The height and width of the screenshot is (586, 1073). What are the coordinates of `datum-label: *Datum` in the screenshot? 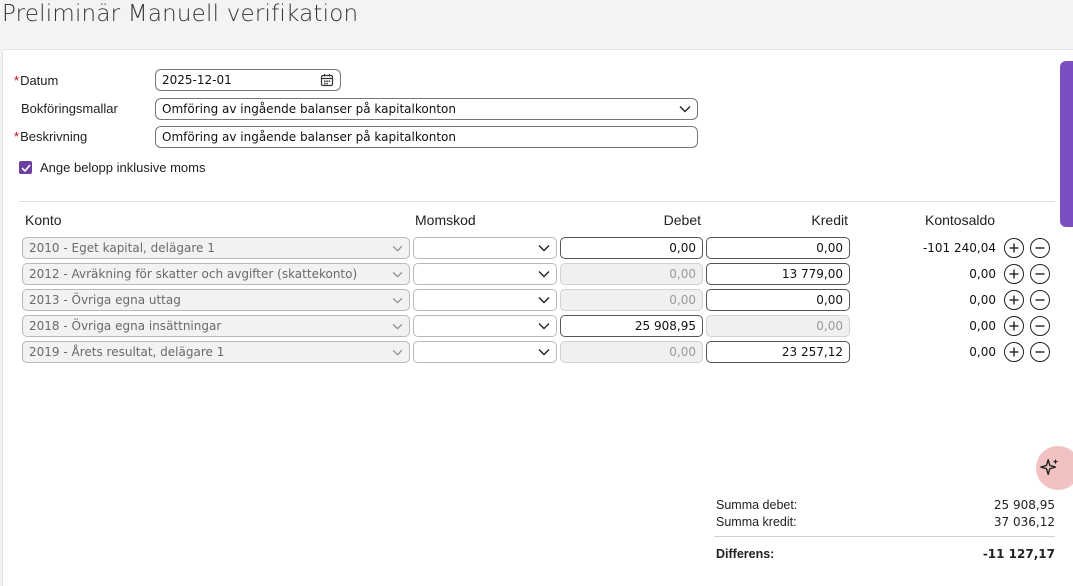 It's located at (36, 80).